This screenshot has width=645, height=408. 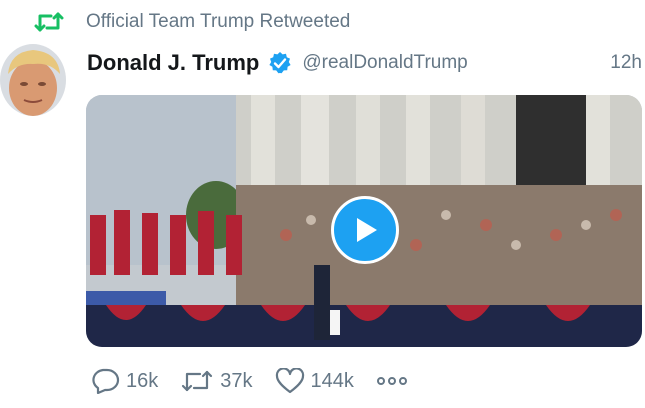 I want to click on retweeted-by-label: Official Team Trump Retweeted, so click(x=218, y=21).